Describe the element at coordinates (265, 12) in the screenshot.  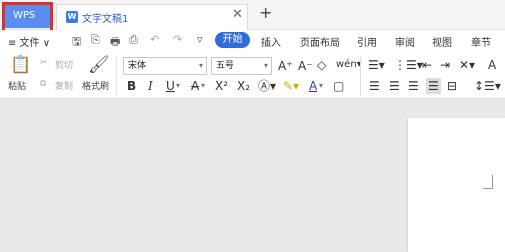
I see `new-tab-button: +` at that location.